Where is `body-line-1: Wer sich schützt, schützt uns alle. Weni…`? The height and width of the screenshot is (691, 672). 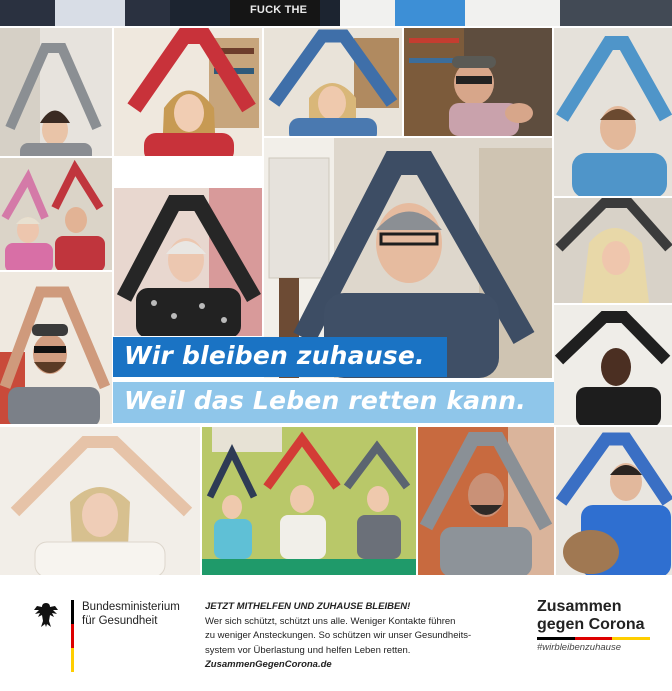 body-line-1: Wer sich schützt, schützt uns alle. Weni… is located at coordinates (330, 621).